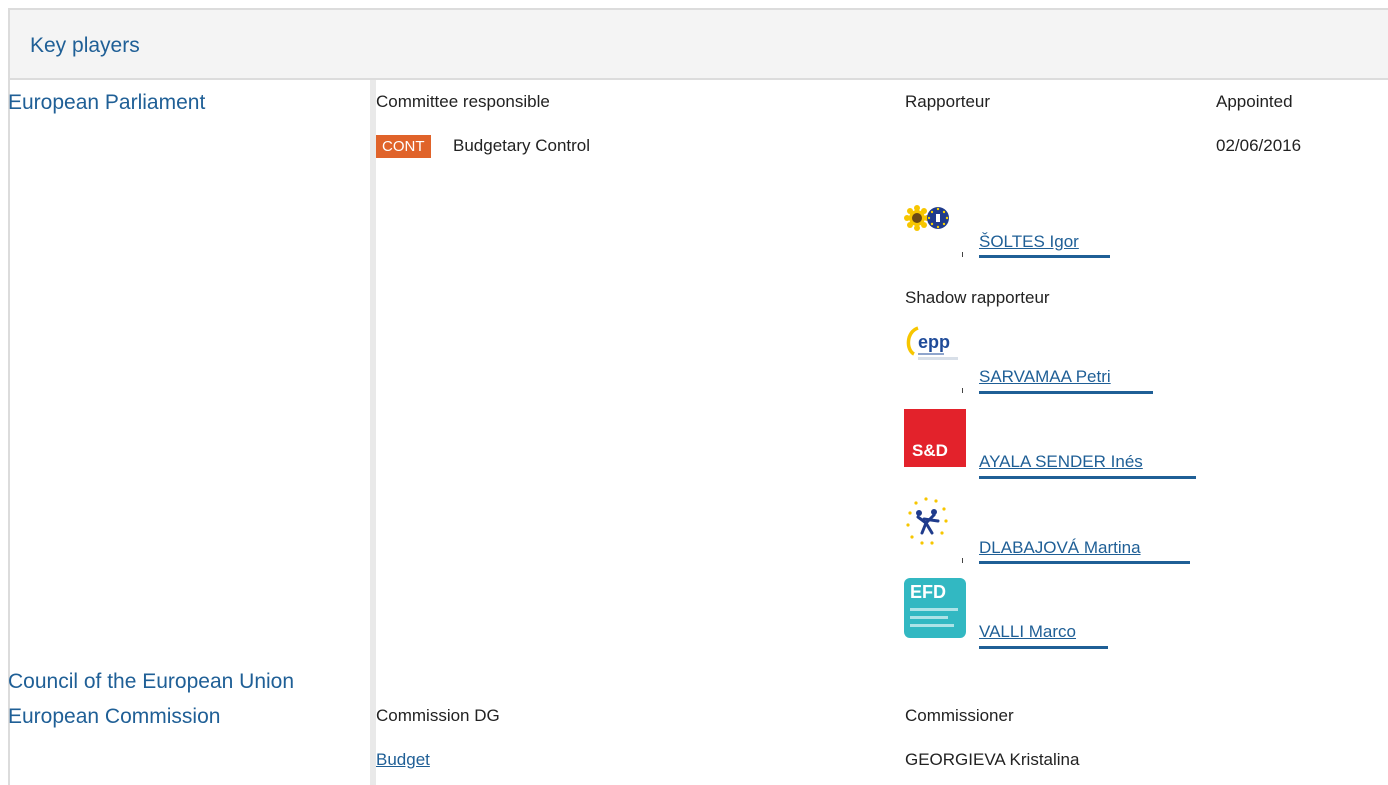 The width and height of the screenshot is (1388, 785). Describe the element at coordinates (959, 715) in the screenshot. I see `commissioner-header: Commissioner` at that location.